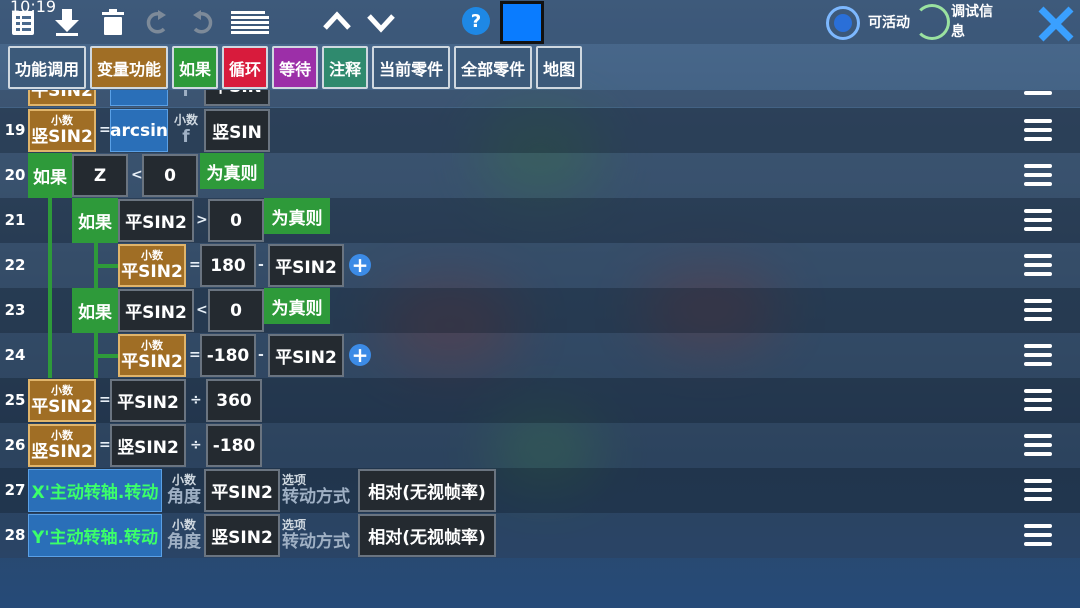 The width and height of the screenshot is (1080, 608). Describe the element at coordinates (228, 265) in the screenshot. I see `value-block: 180` at that location.